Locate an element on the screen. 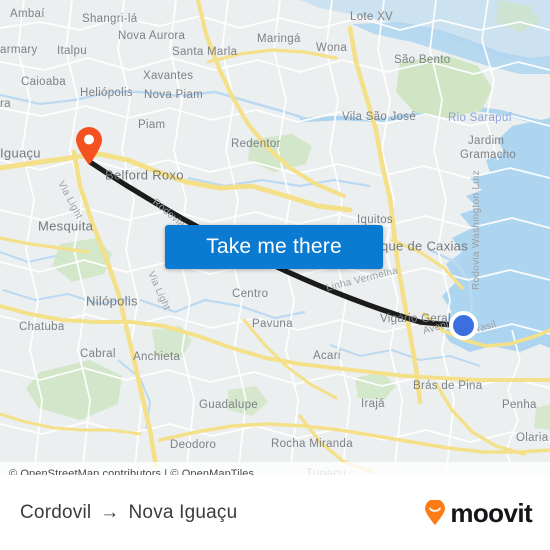  trip-origin-label: Cordovil is located at coordinates (56, 512).